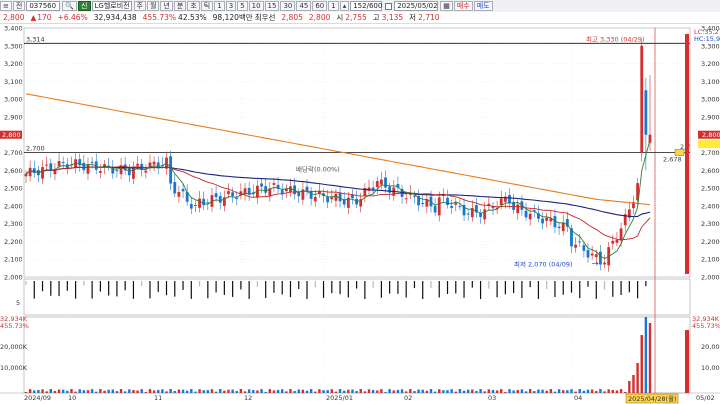  What do you see at coordinates (672, 159) in the screenshot?
I see `right-marker2-label: 2,678` at bounding box center [672, 159].